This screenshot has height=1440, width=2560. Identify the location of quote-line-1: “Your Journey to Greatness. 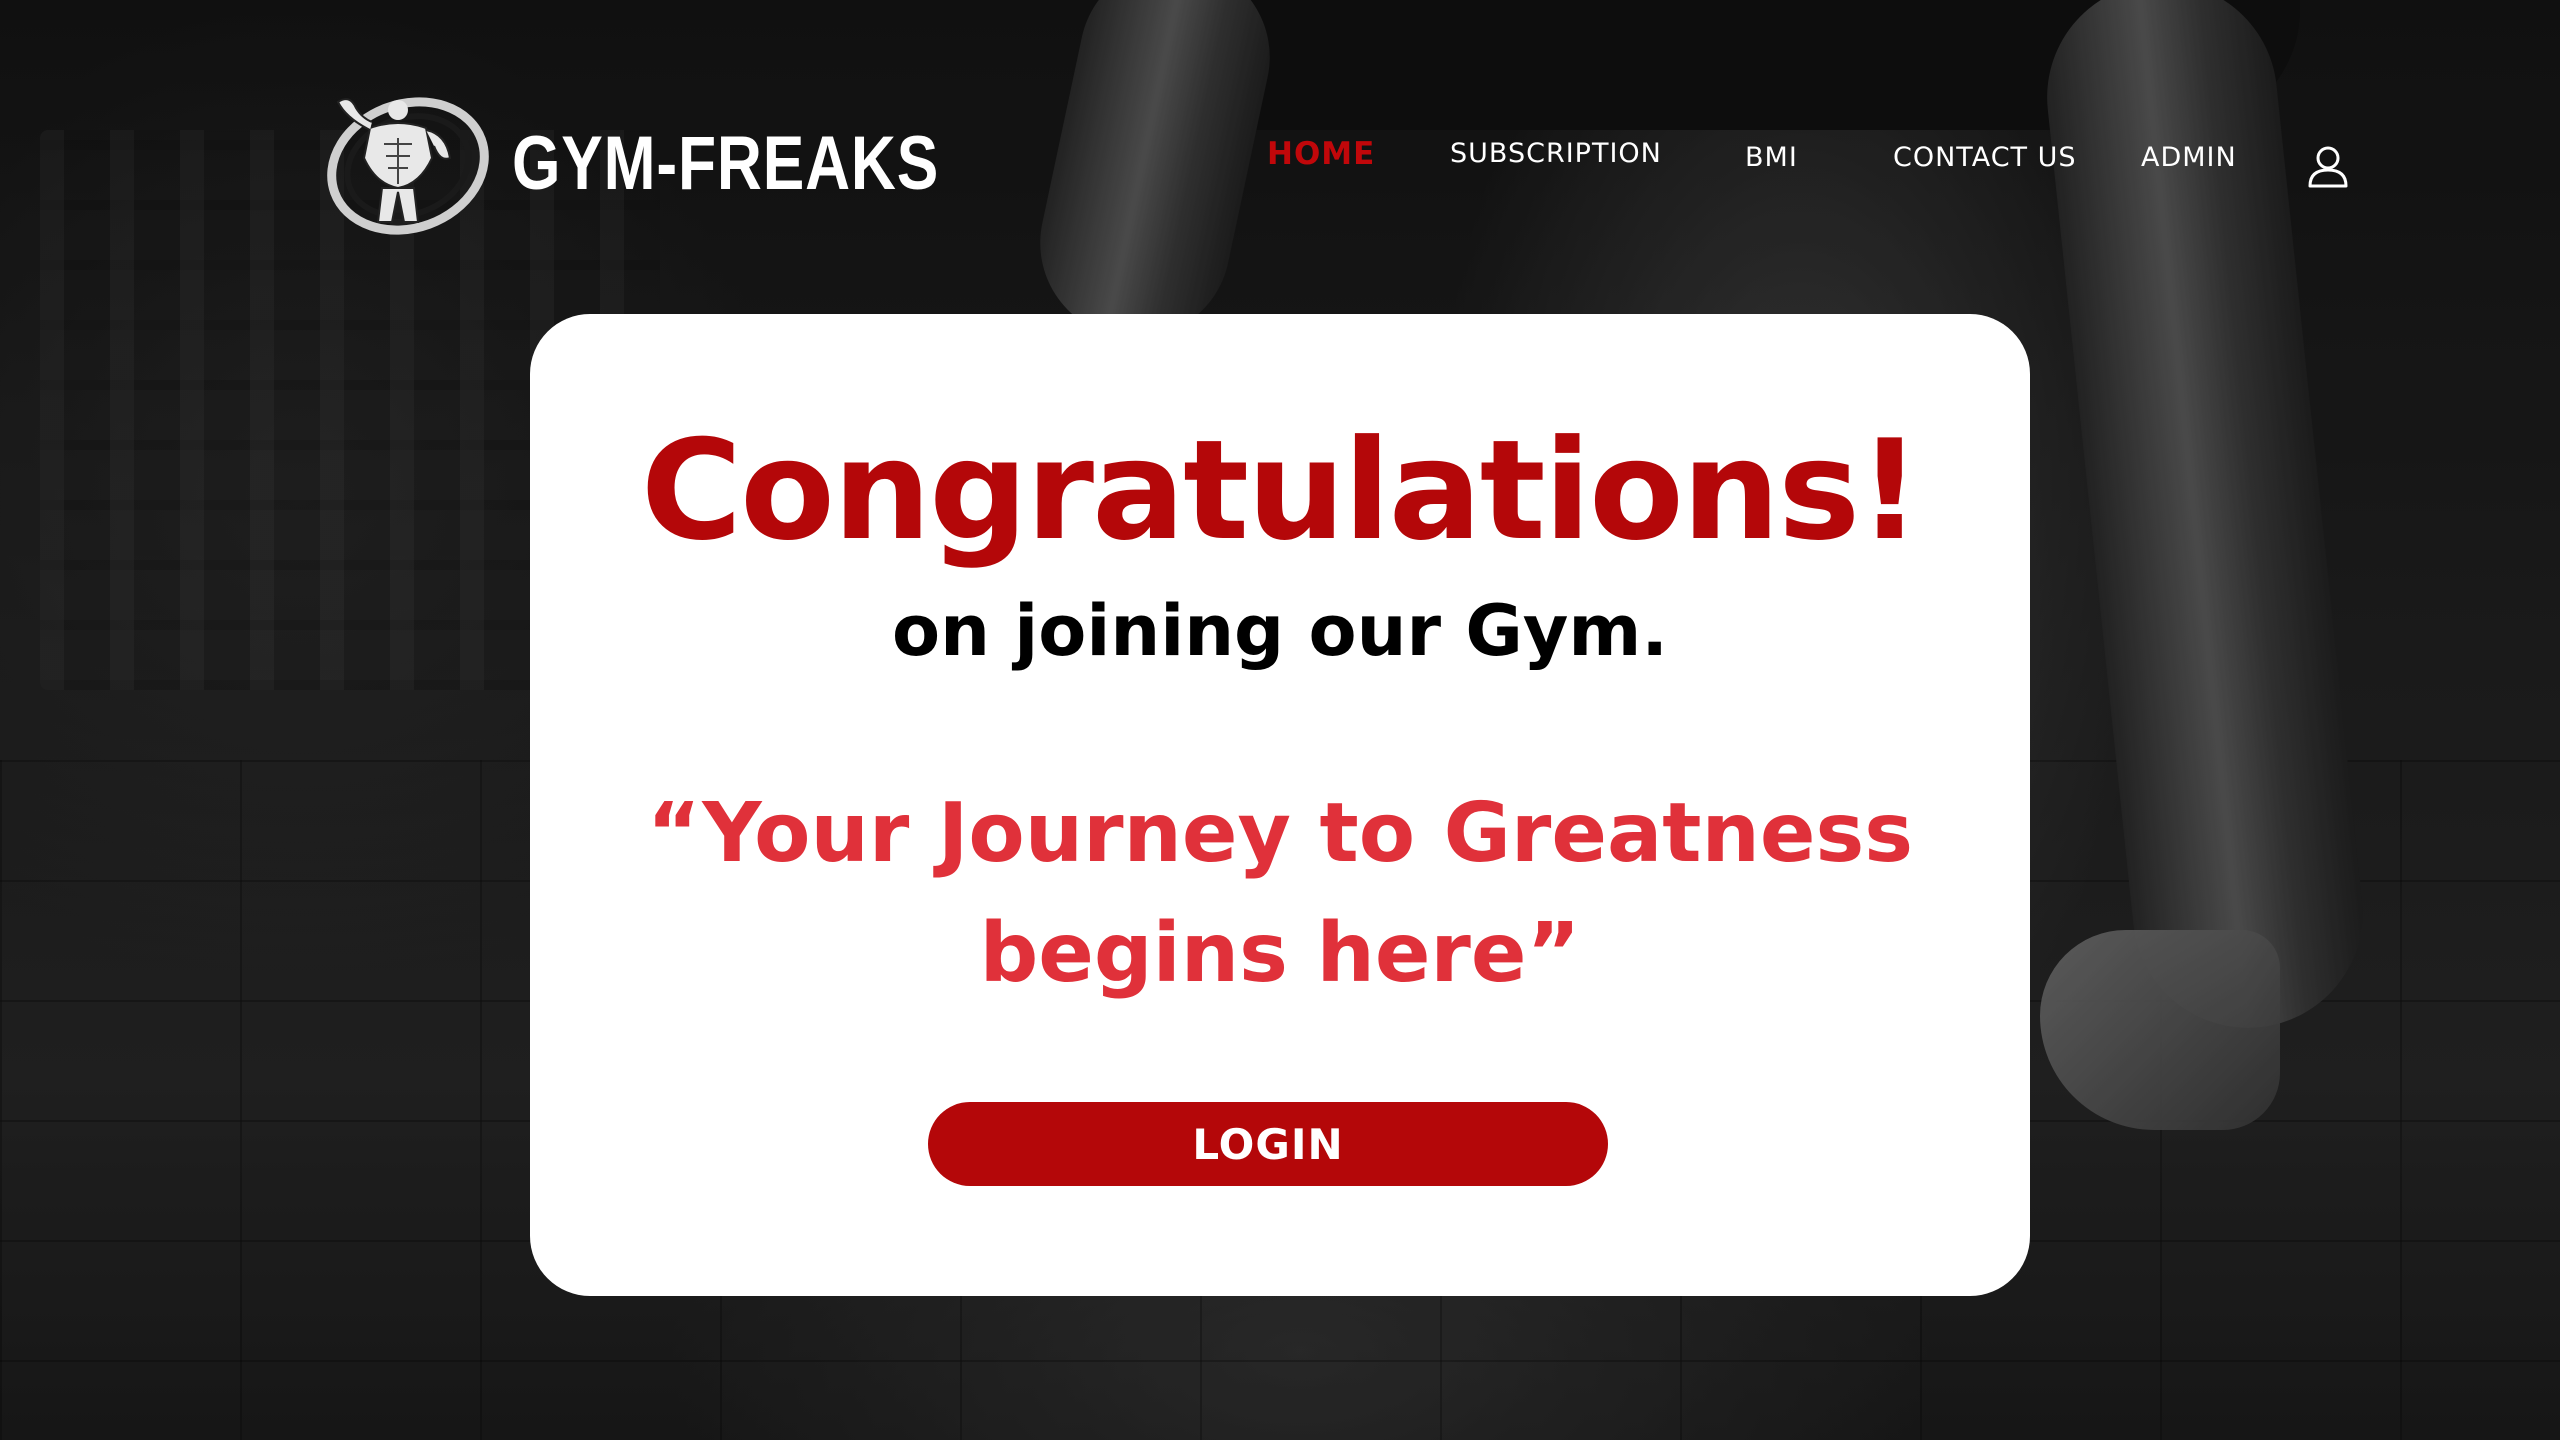
(1280, 833).